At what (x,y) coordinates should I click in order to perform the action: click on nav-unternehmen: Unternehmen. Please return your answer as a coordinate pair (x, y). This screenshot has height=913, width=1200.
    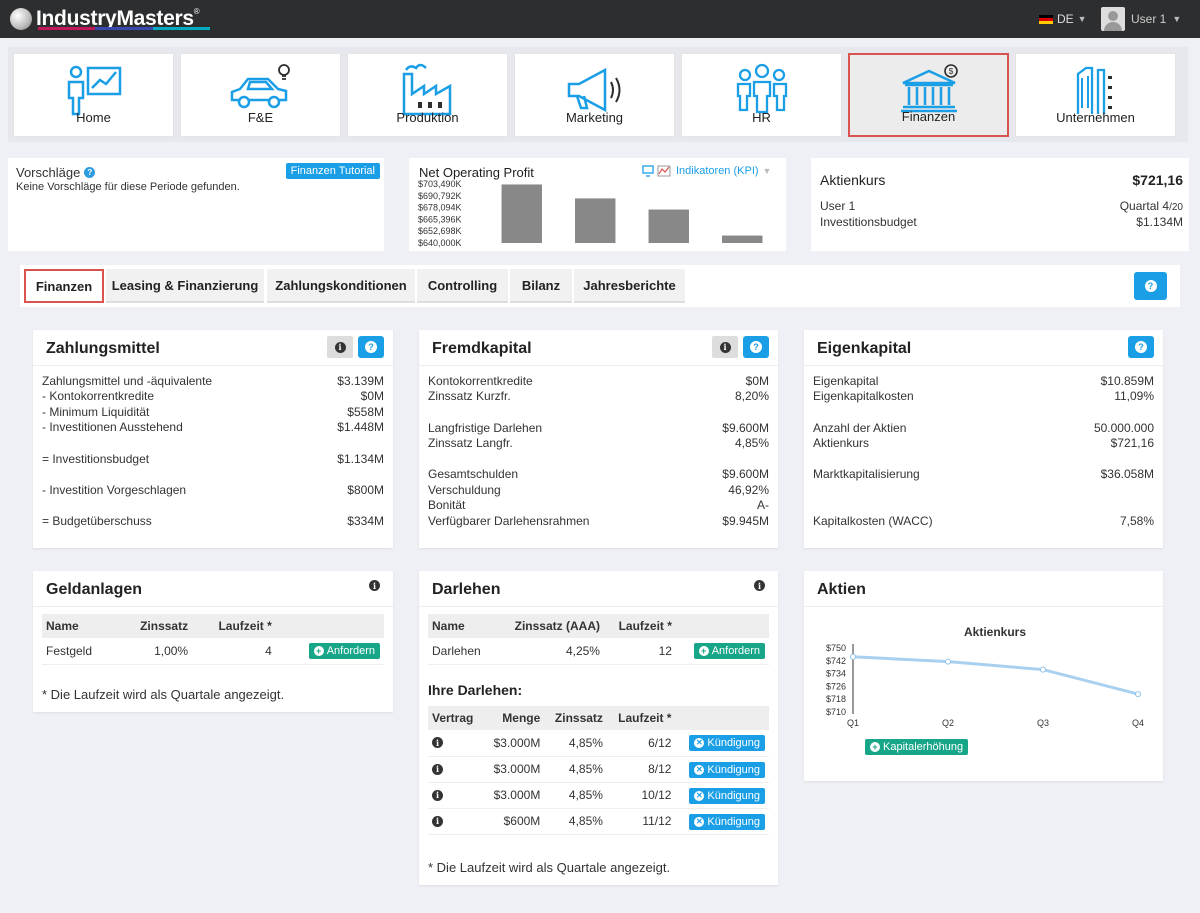
    Looking at the image, I should click on (1095, 95).